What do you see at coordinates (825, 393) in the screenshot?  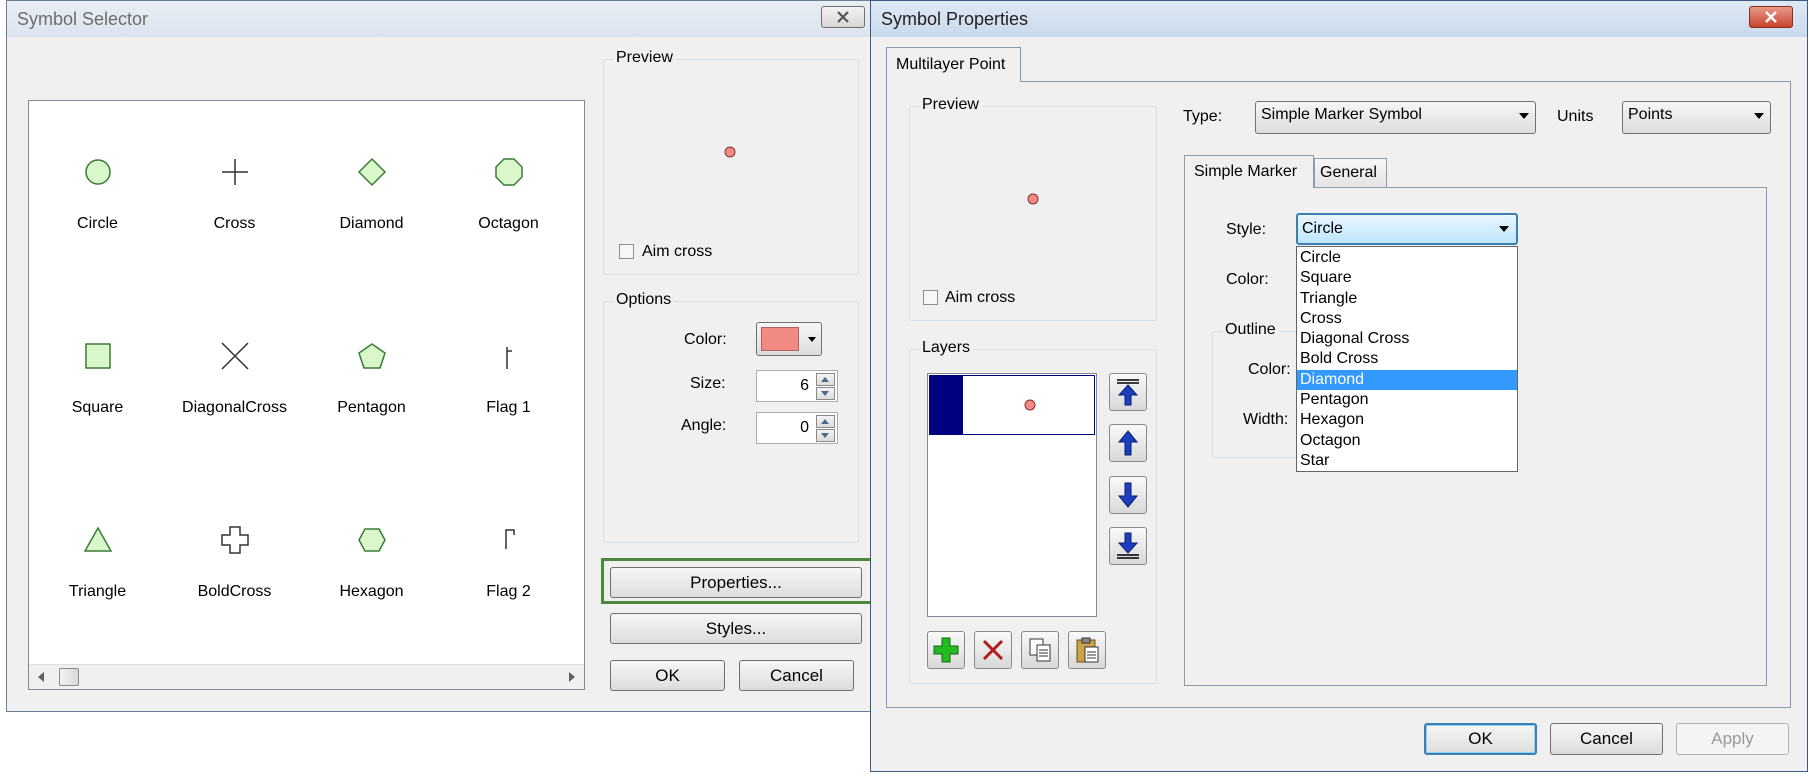 I see `size-down-button` at bounding box center [825, 393].